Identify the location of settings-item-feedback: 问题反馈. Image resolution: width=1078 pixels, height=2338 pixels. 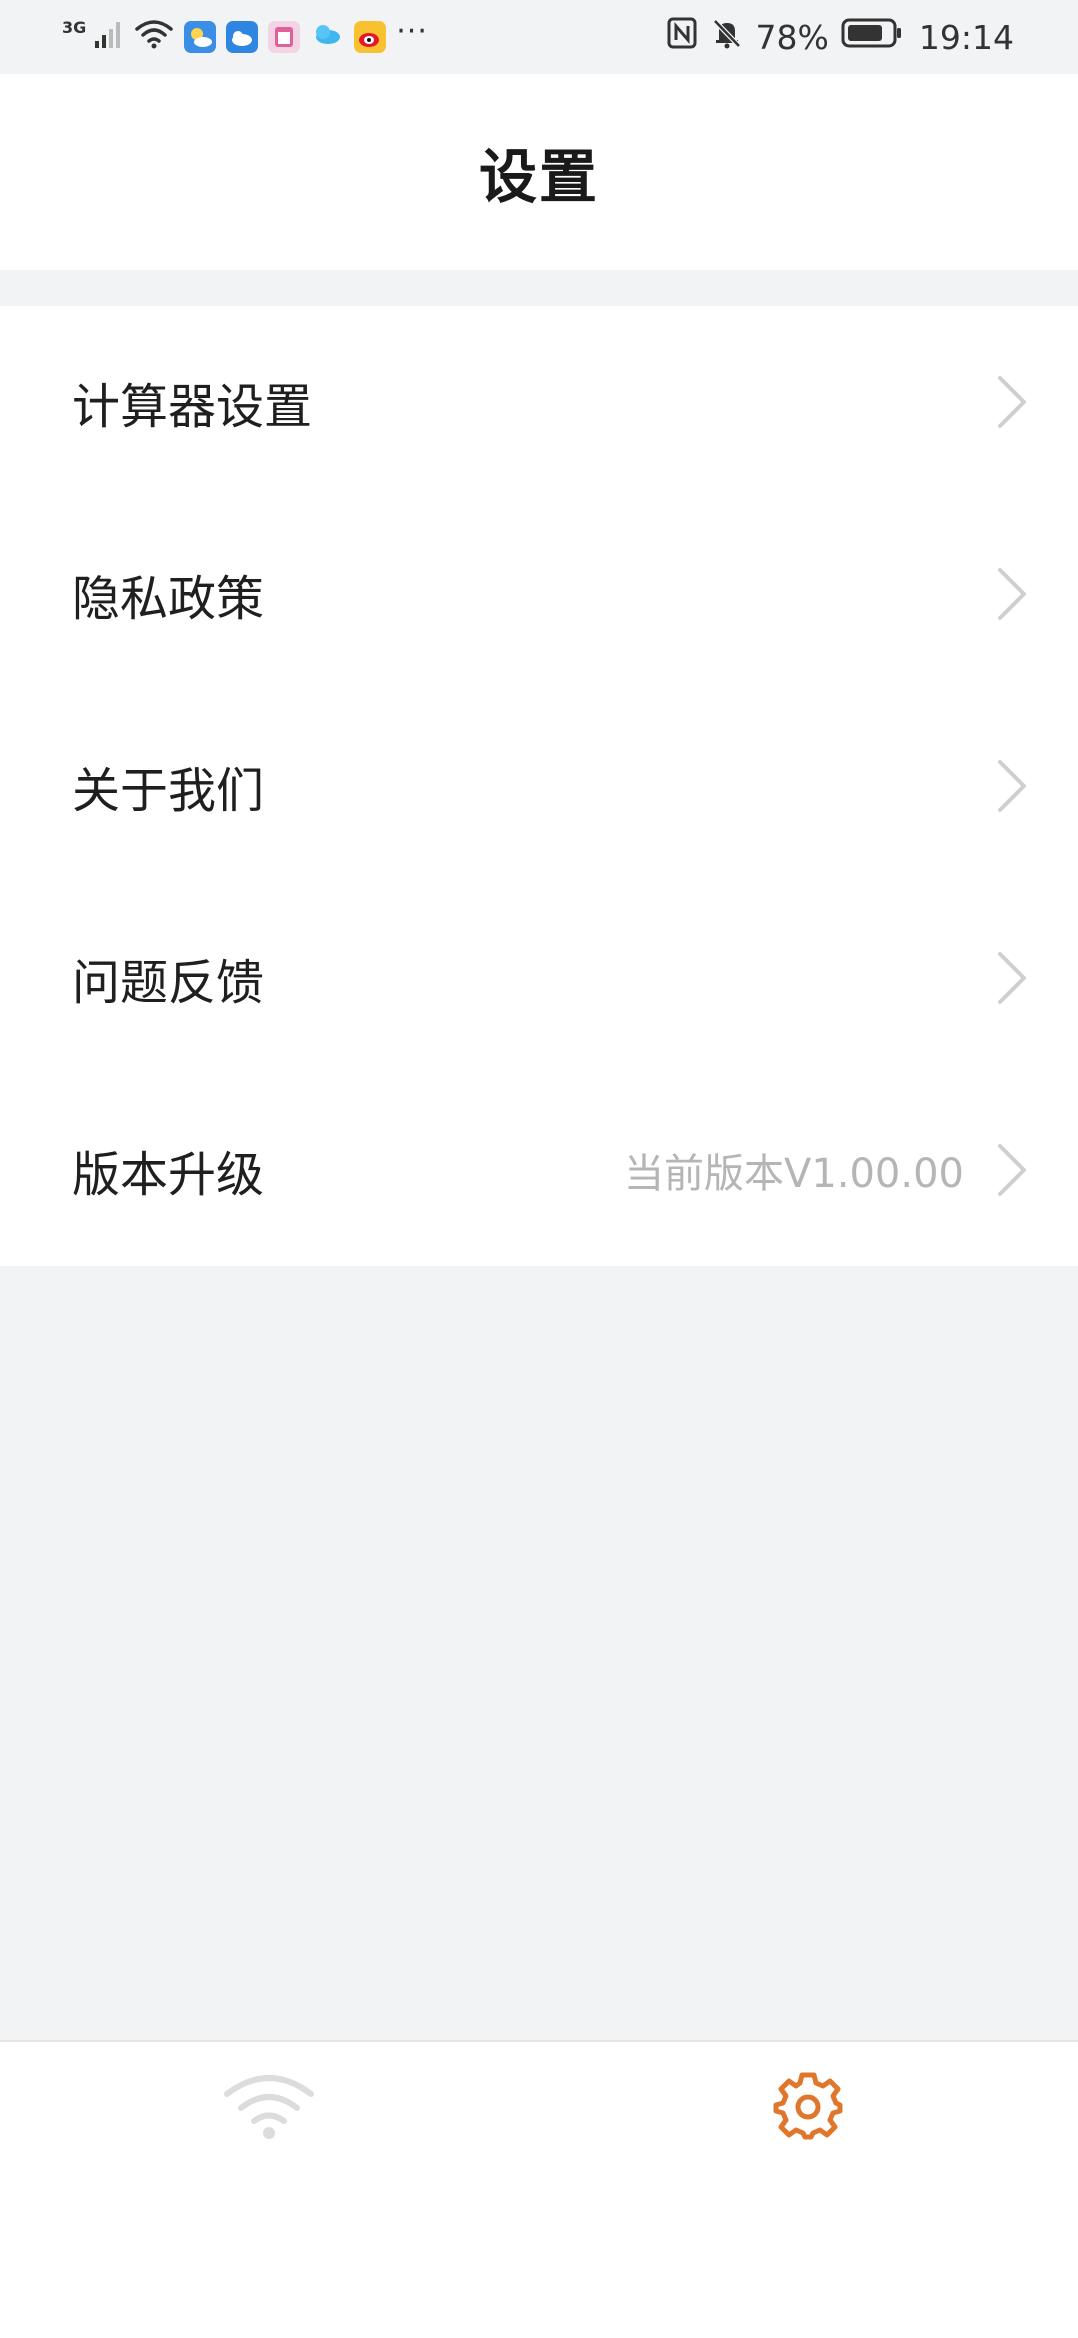
(539, 978).